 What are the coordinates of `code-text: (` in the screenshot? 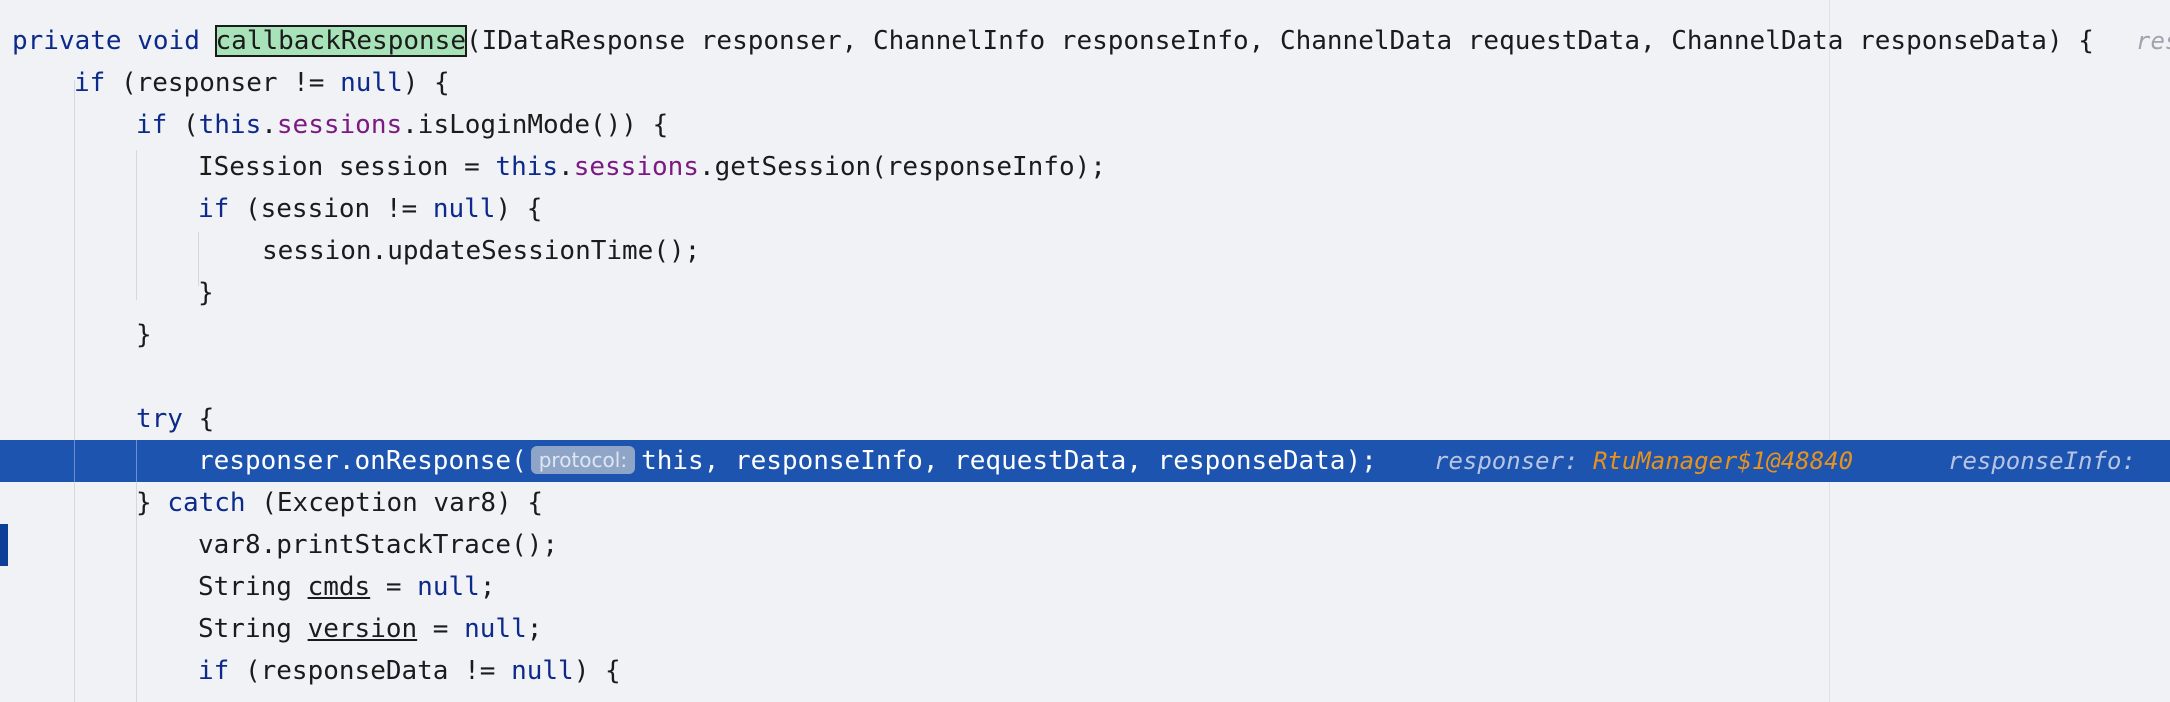 It's located at (183, 125).